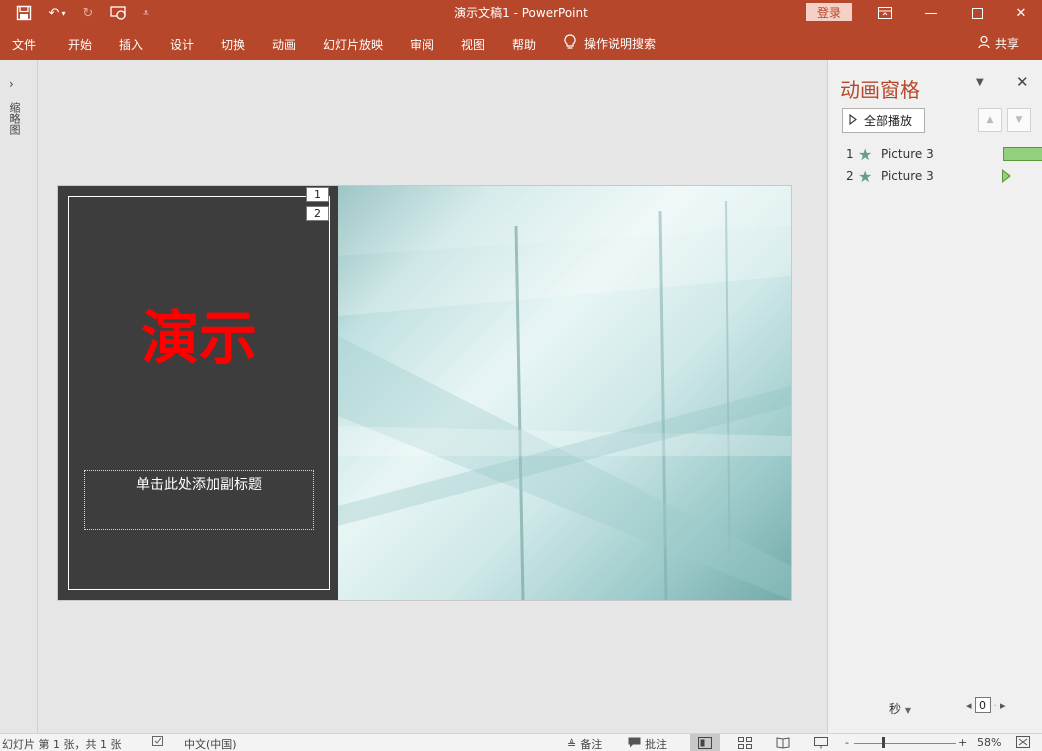 The height and width of the screenshot is (751, 1042). What do you see at coordinates (119, 13) in the screenshot?
I see `start-slideshow-icon` at bounding box center [119, 13].